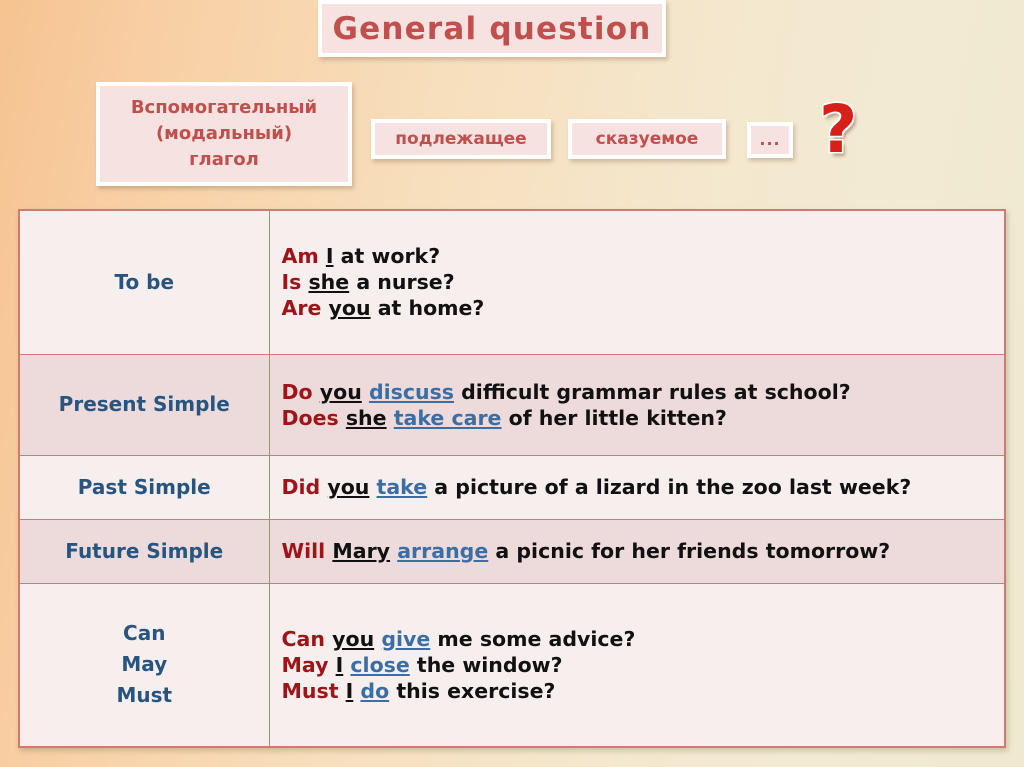  What do you see at coordinates (838, 129) in the screenshot?
I see `question-mark-icon: ?` at bounding box center [838, 129].